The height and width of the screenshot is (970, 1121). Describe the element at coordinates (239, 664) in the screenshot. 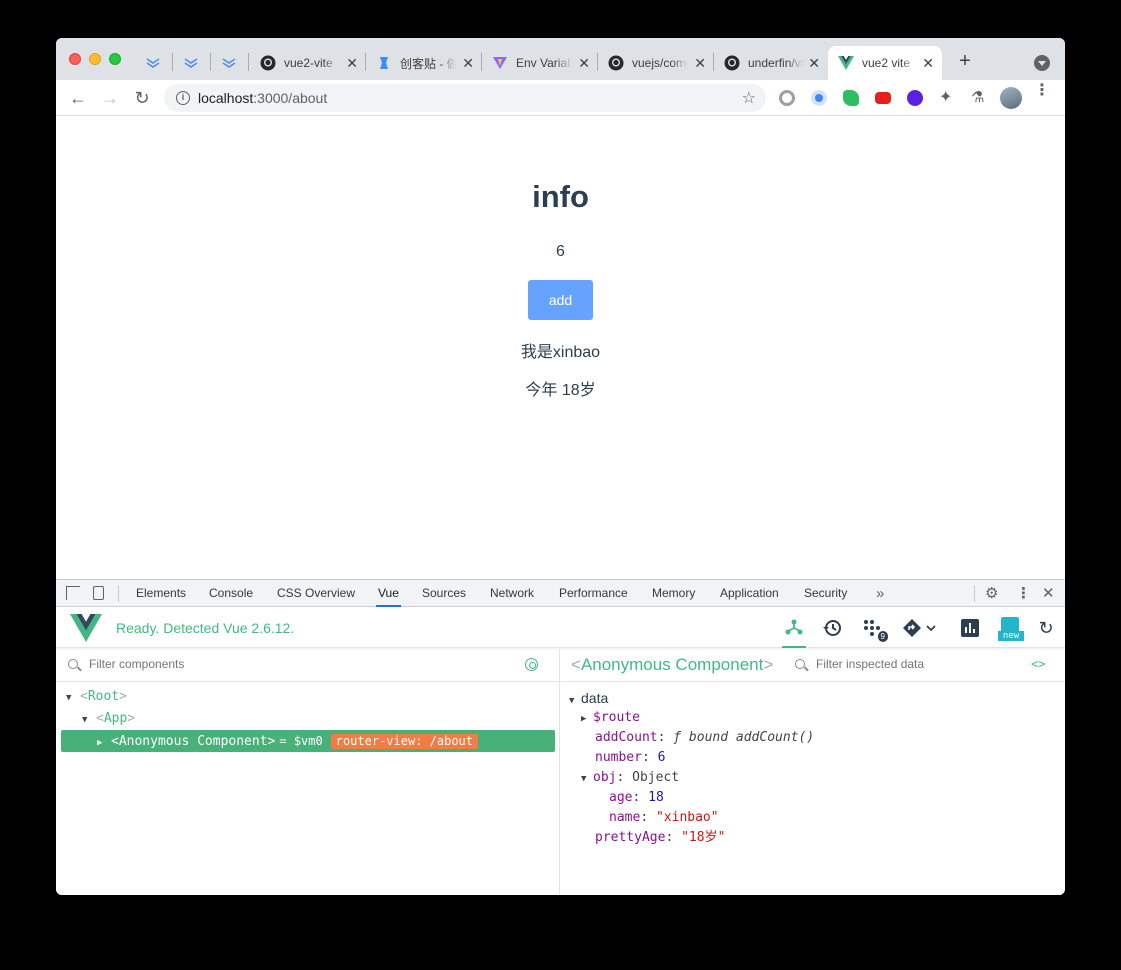

I see `filter-components-input` at that location.